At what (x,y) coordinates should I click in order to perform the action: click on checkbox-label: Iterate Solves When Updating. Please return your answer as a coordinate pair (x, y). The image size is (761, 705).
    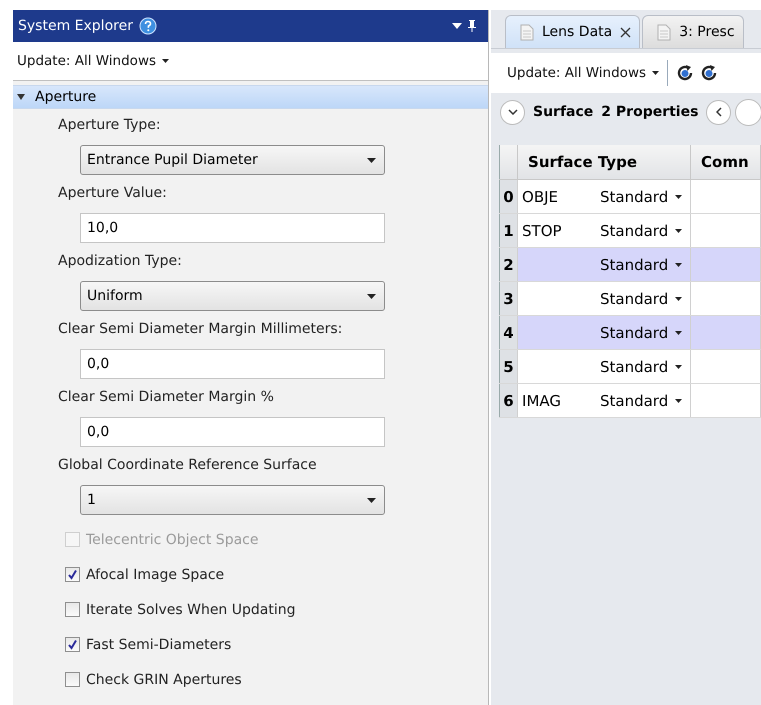
    Looking at the image, I should click on (191, 610).